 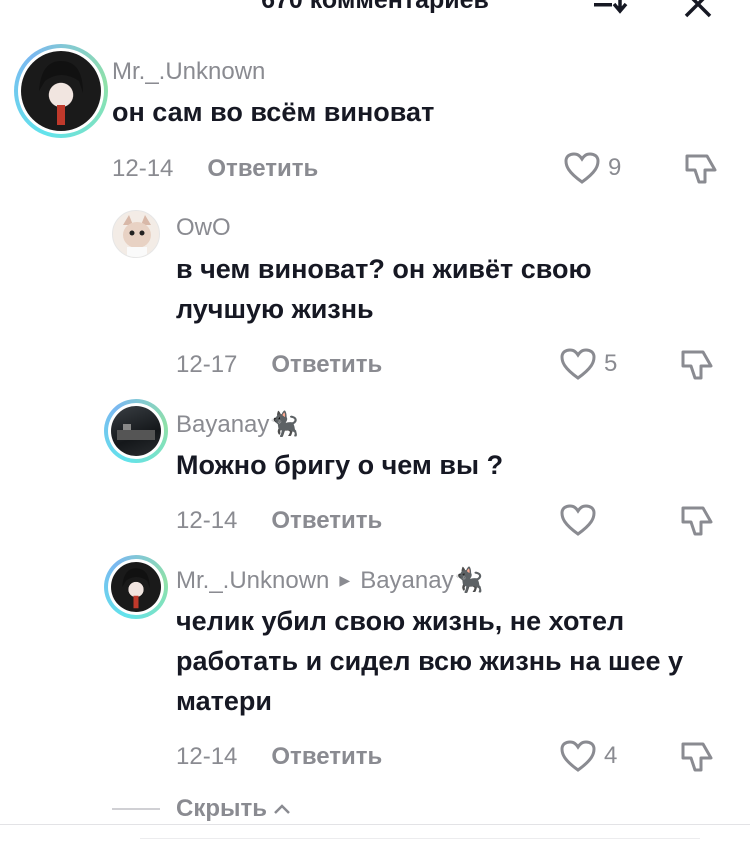 What do you see at coordinates (329, 580) in the screenshot?
I see `comment-username: Mr._.Unknown ▶ Bayanay🐈‍⬛` at bounding box center [329, 580].